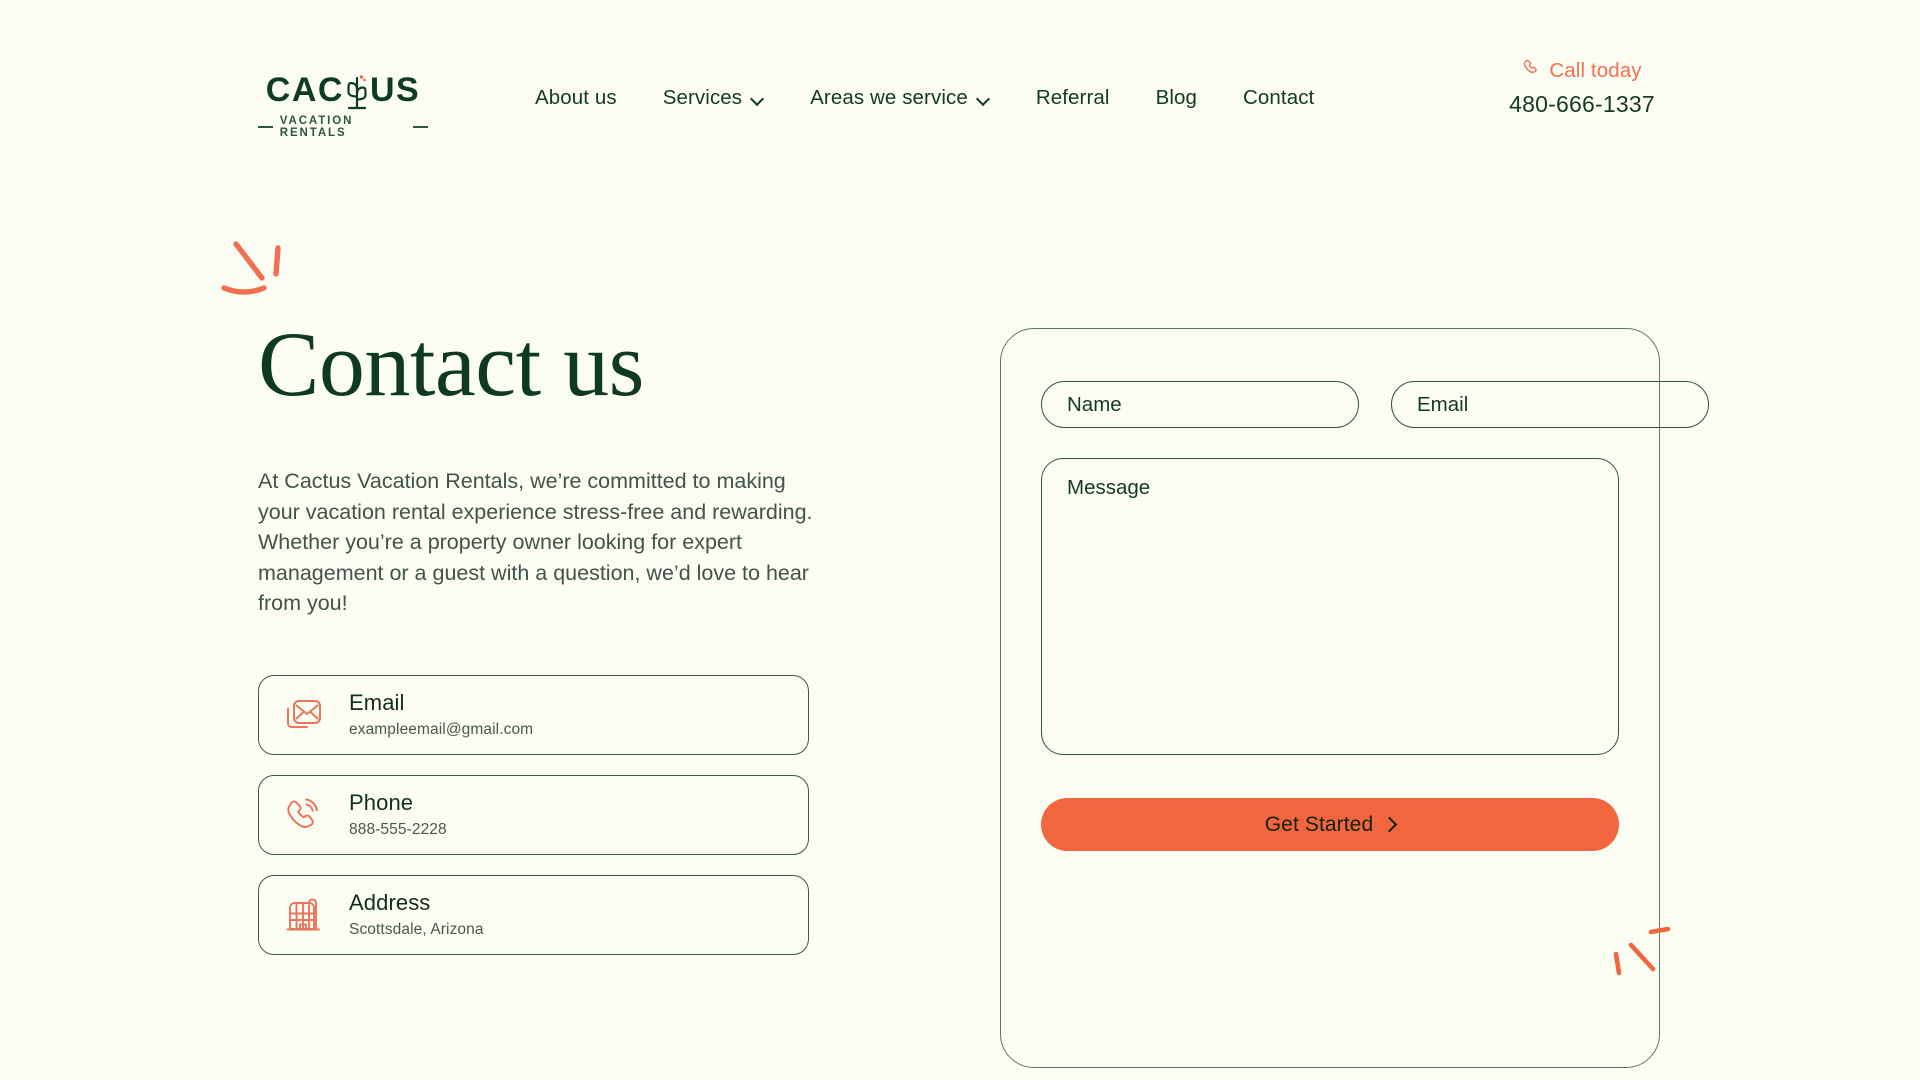  Describe the element at coordinates (533, 714) in the screenshot. I see `contact-card-email: Email exampleemail@gmail.com` at that location.